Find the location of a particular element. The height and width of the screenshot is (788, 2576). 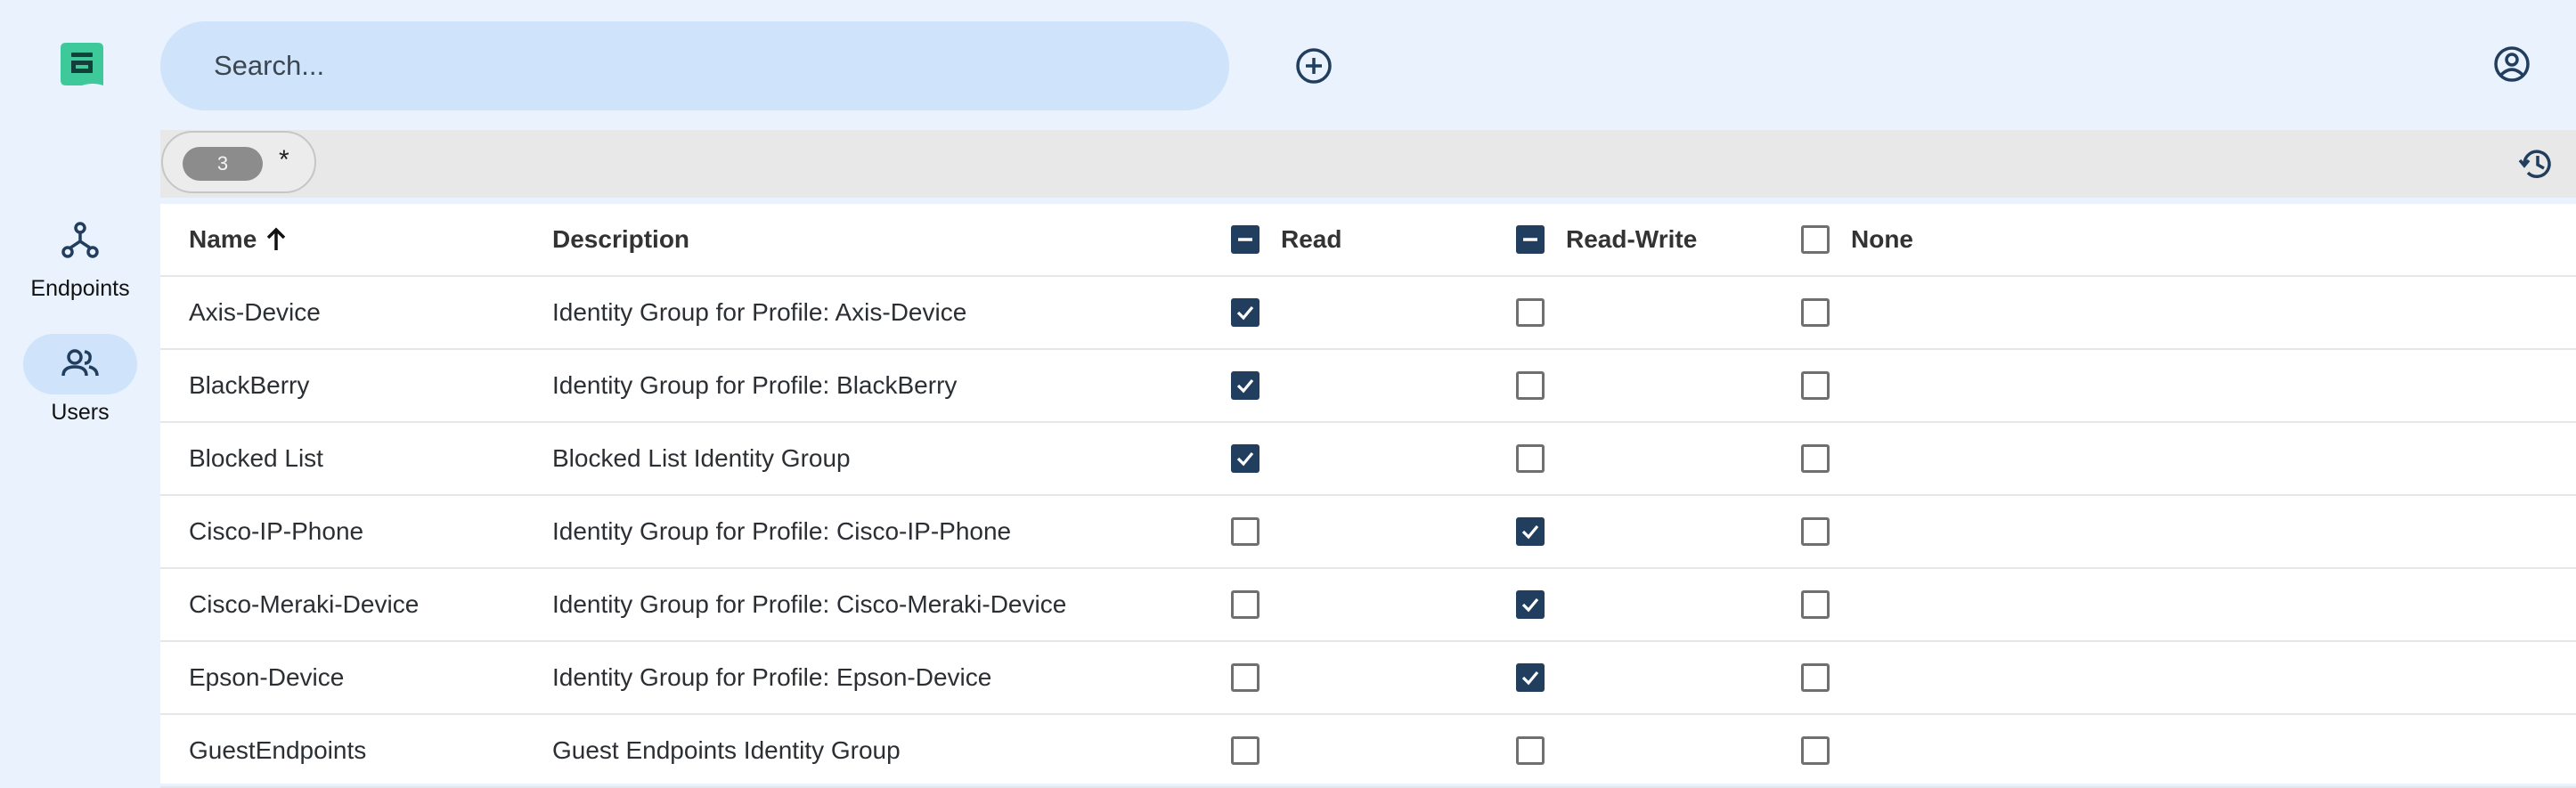

endpoints-icon is located at coordinates (80, 240).